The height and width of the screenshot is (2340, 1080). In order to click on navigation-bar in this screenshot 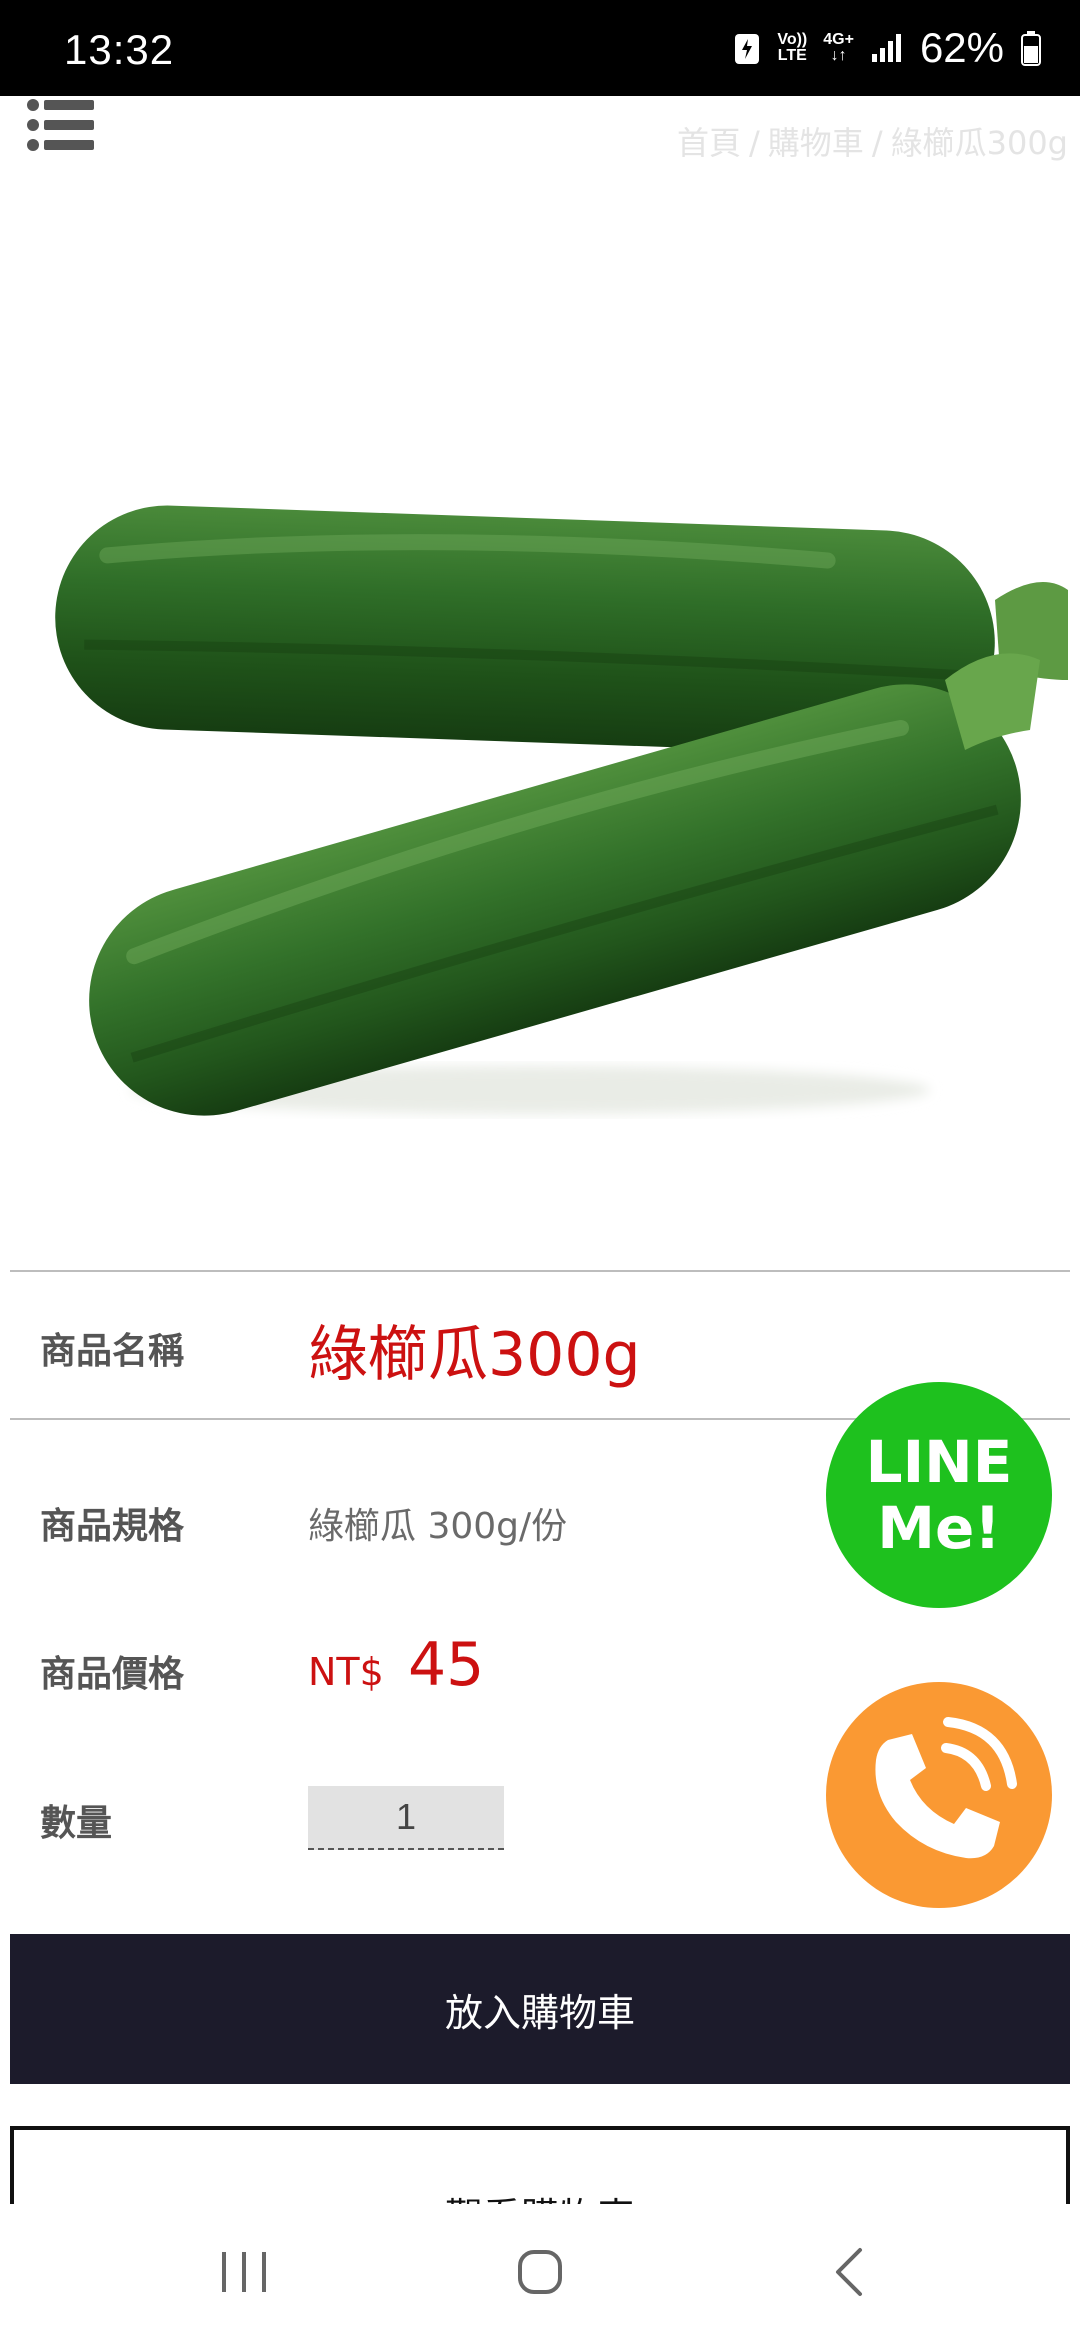, I will do `click(540, 2272)`.